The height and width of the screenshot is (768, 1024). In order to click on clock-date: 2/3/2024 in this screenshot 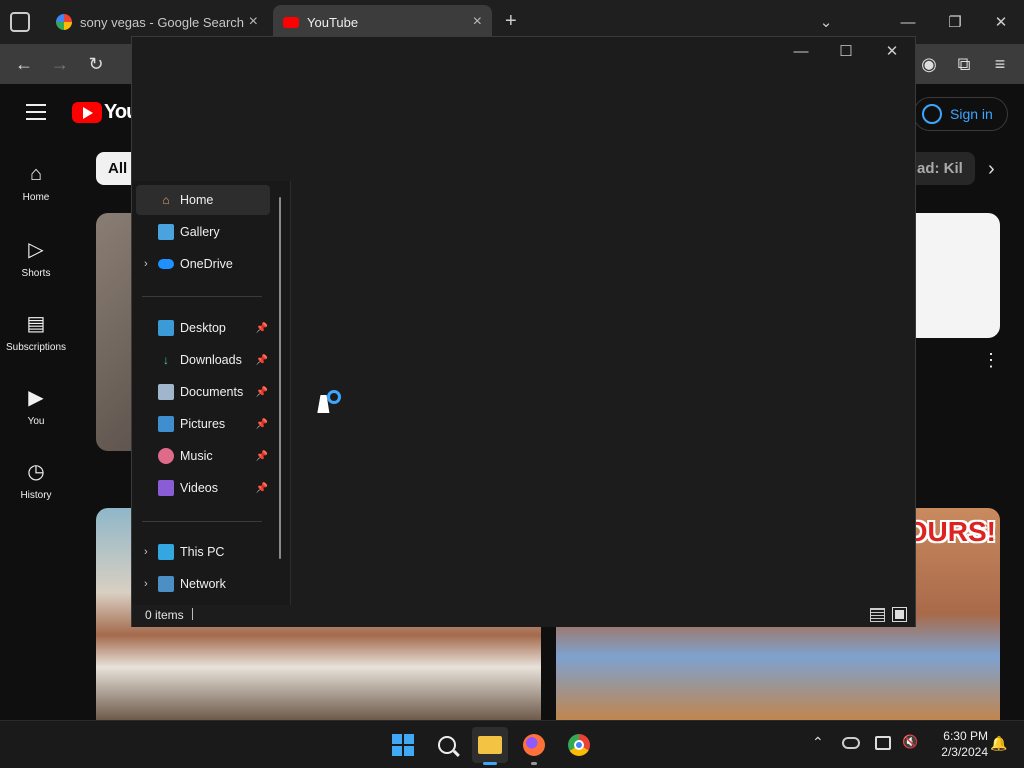, I will do `click(964, 752)`.